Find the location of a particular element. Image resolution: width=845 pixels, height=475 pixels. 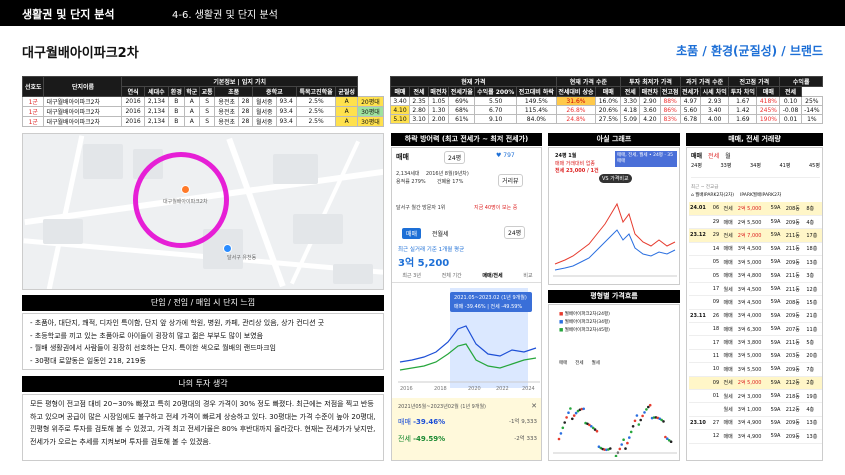

trade-price: 2억 3,000 is located at coordinates (753, 396).